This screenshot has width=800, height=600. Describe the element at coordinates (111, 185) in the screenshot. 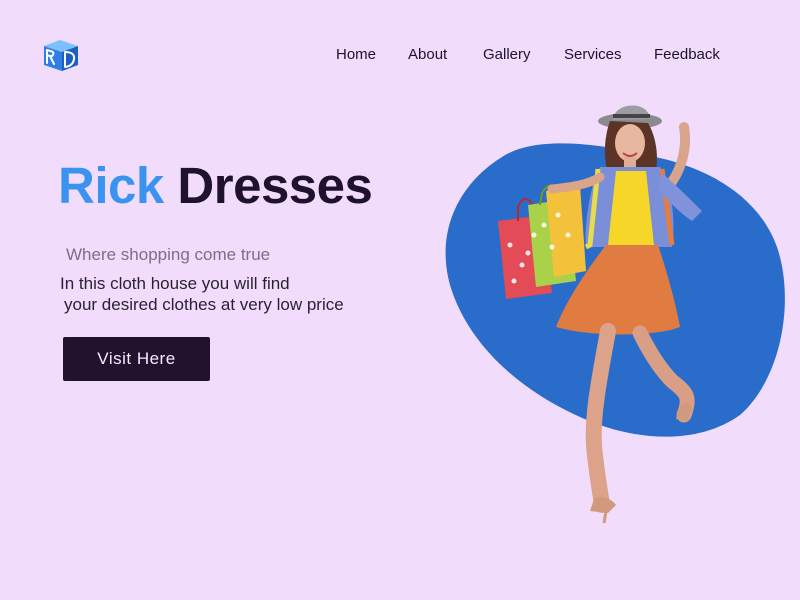

I see `hero-title-accent: Rick` at that location.